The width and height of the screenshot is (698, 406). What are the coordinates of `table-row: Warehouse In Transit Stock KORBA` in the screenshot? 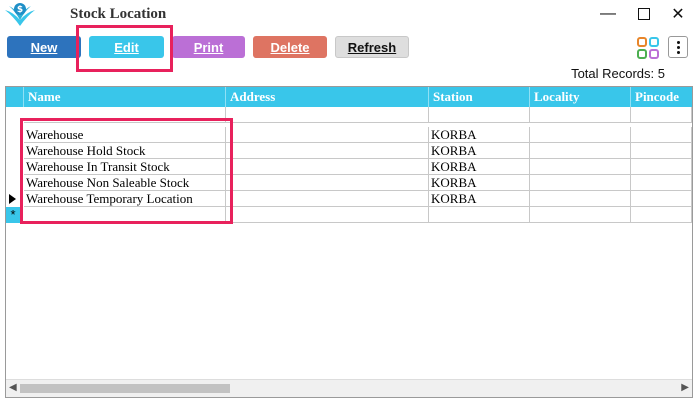 It's located at (349, 167).